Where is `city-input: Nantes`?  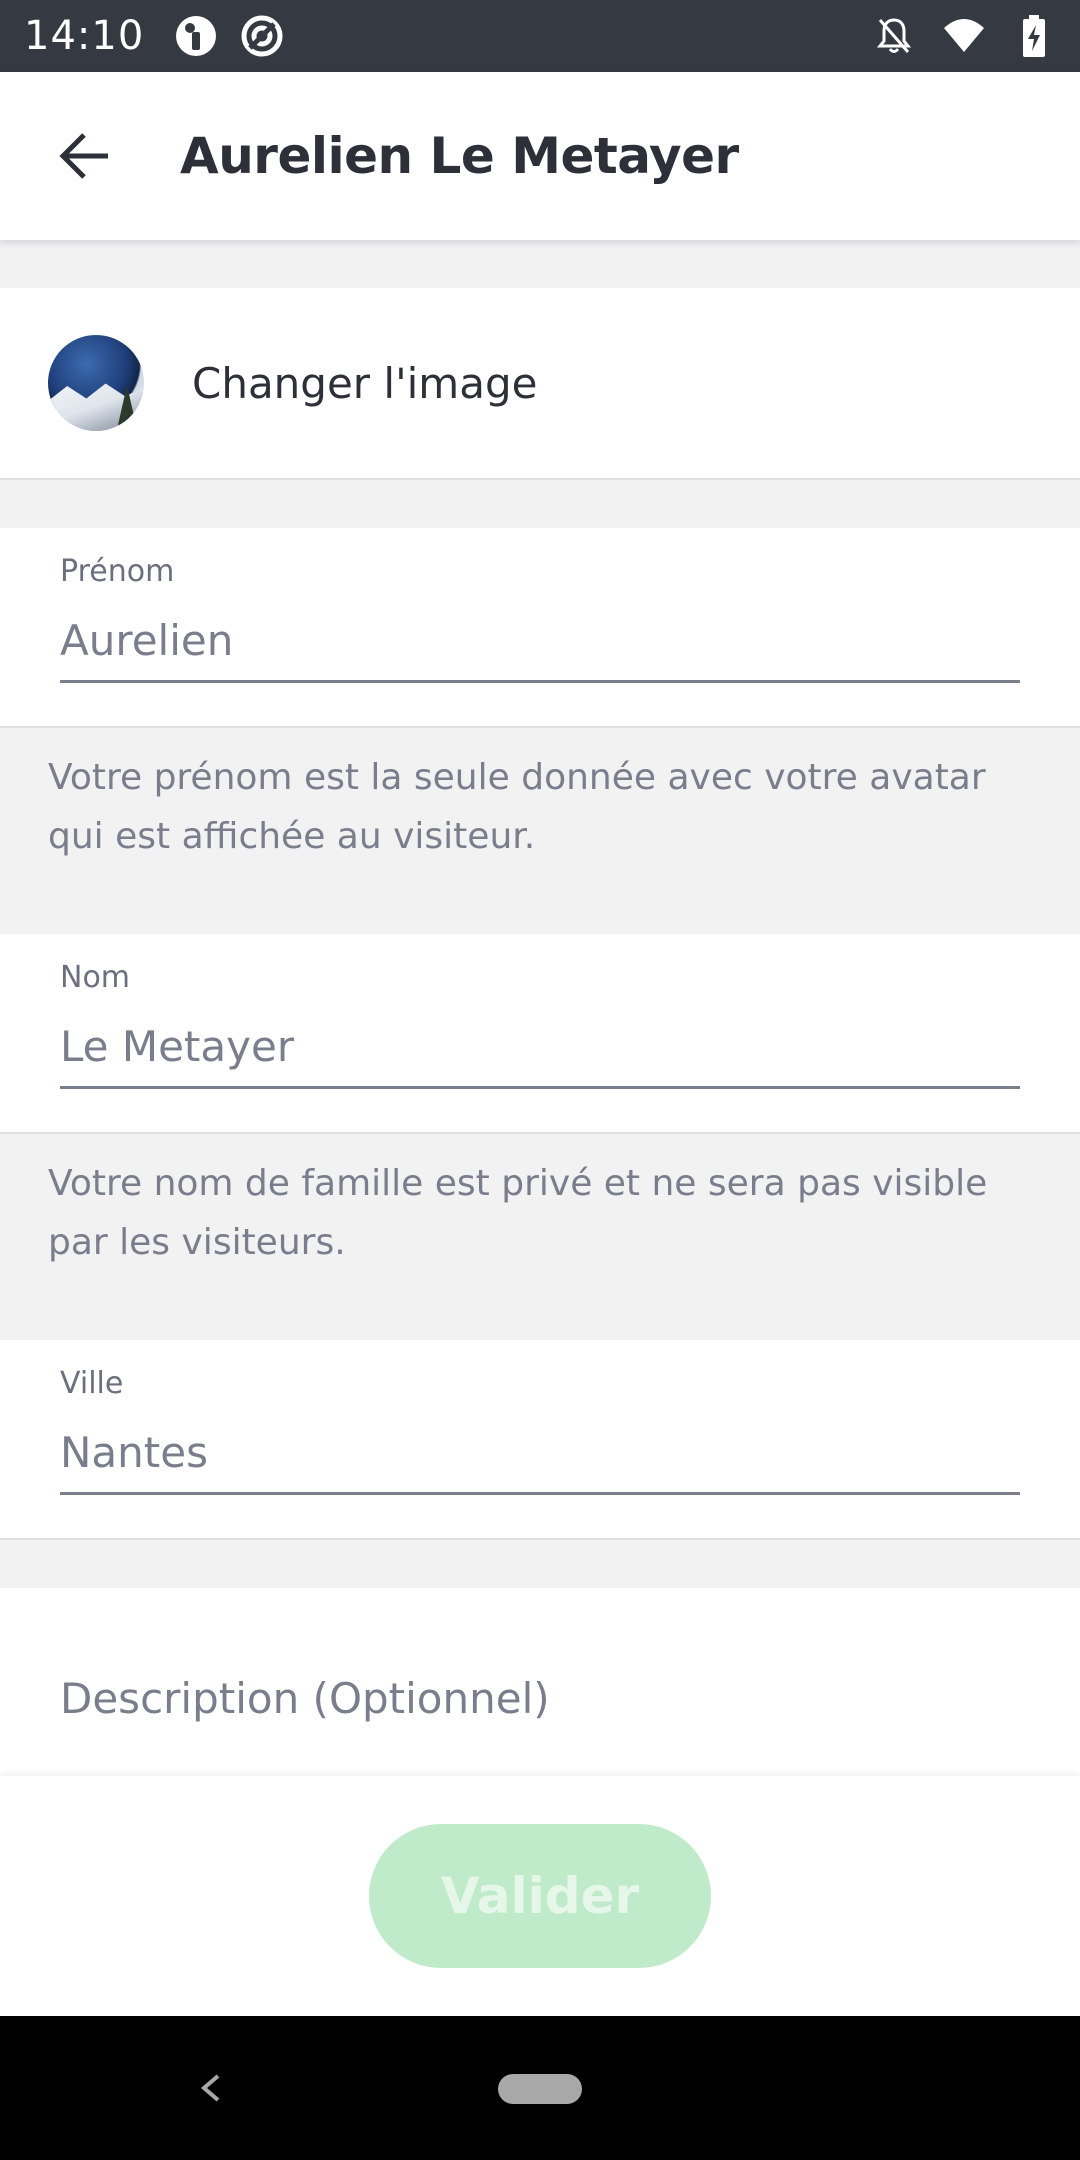
city-input: Nantes is located at coordinates (134, 1452).